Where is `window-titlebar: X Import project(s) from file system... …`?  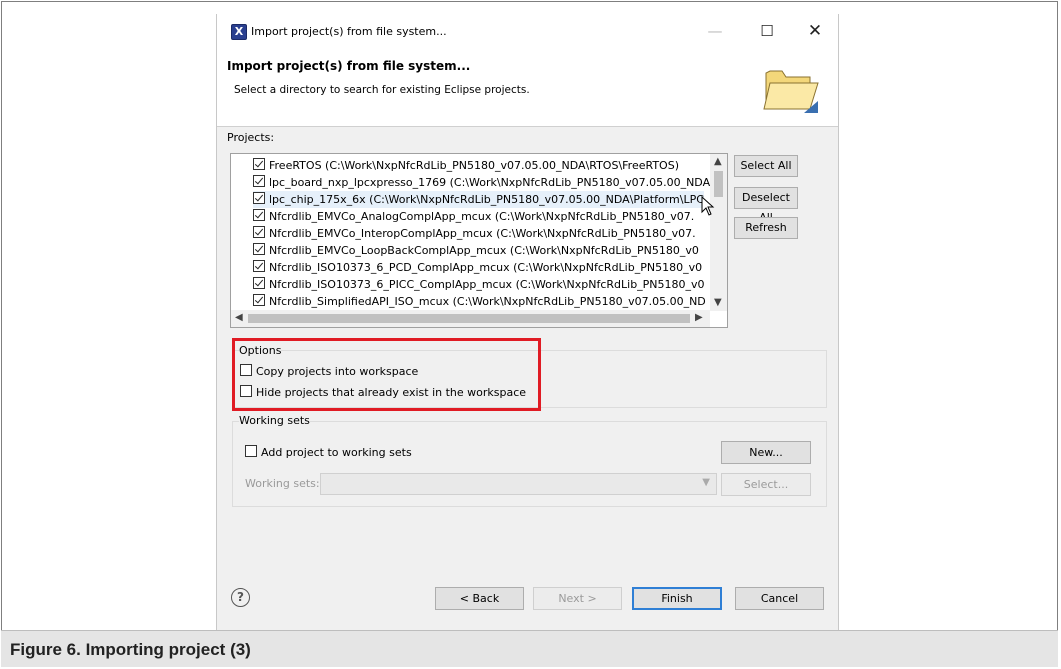 window-titlebar: X Import project(s) from file system... … is located at coordinates (527, 31).